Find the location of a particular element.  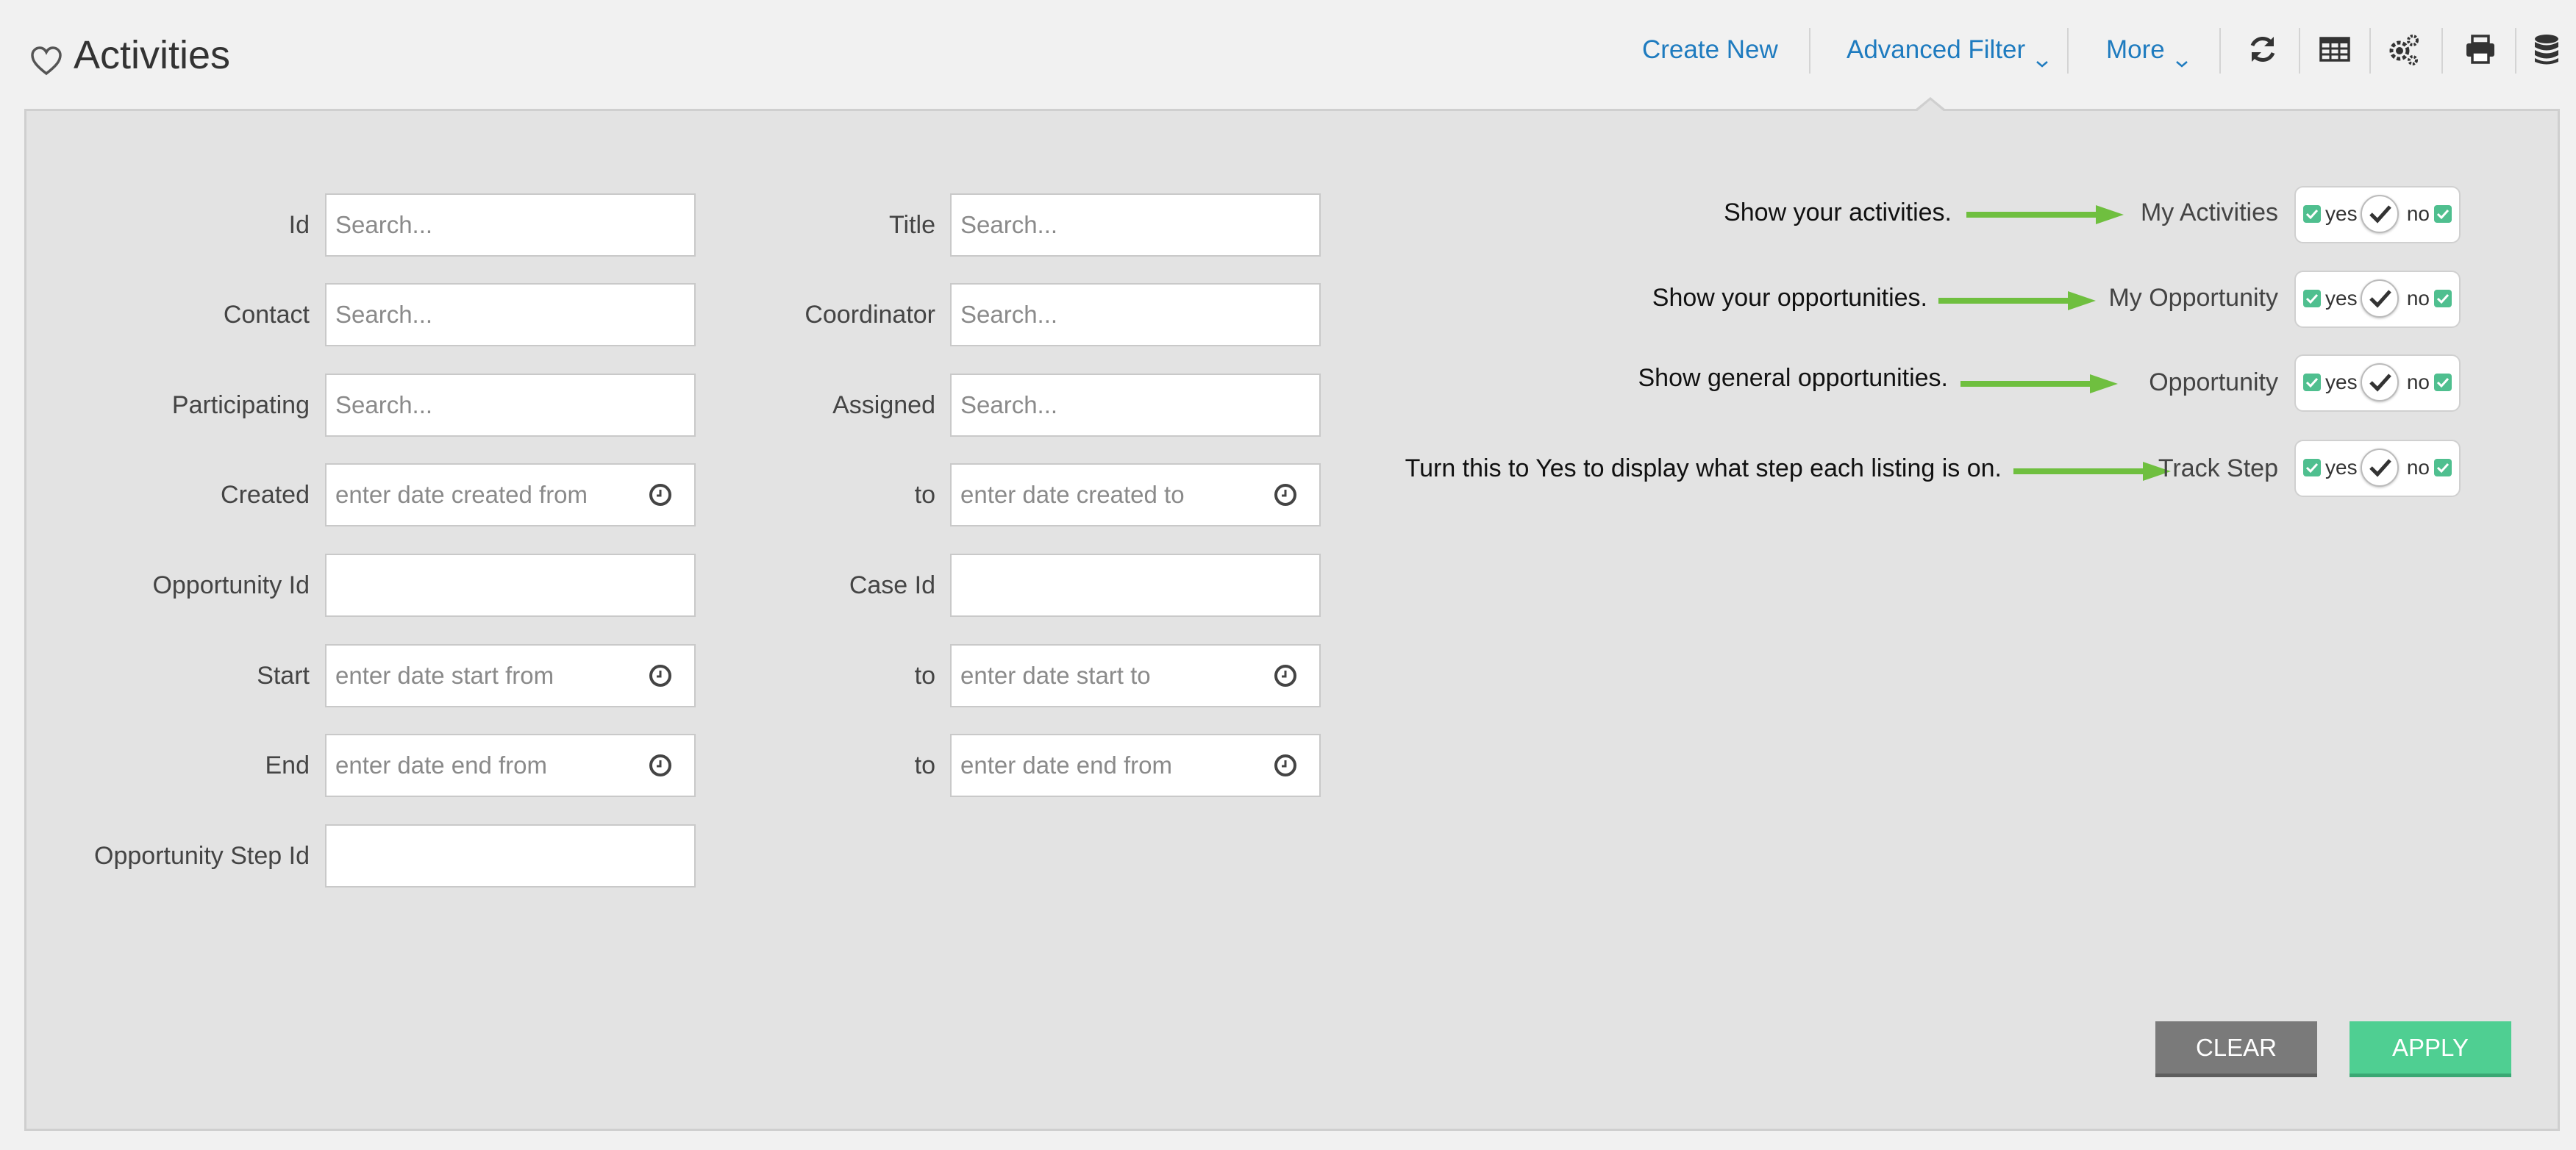

apply-button: APPLY is located at coordinates (2430, 1049).